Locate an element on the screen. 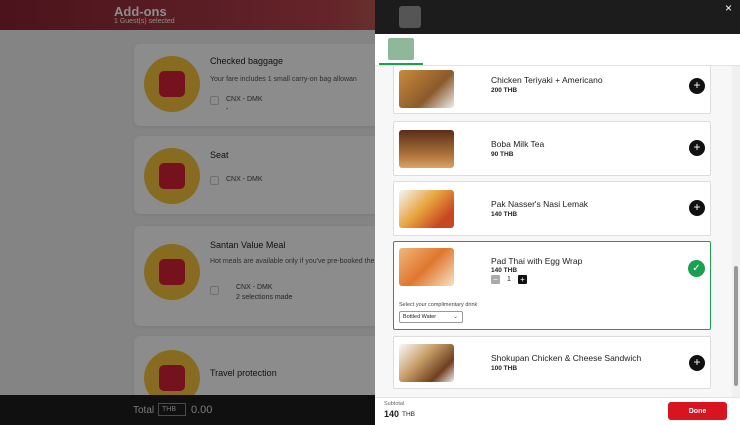 The image size is (740, 425). subtotal-amount: 140 is located at coordinates (392, 414).